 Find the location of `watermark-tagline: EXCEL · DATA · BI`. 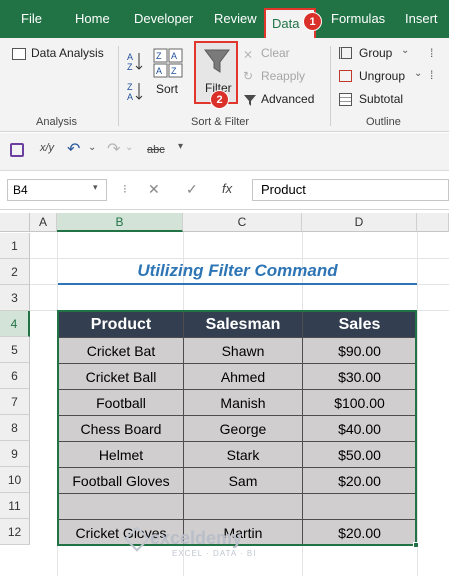

watermark-tagline: EXCEL · DATA · BI is located at coordinates (214, 553).